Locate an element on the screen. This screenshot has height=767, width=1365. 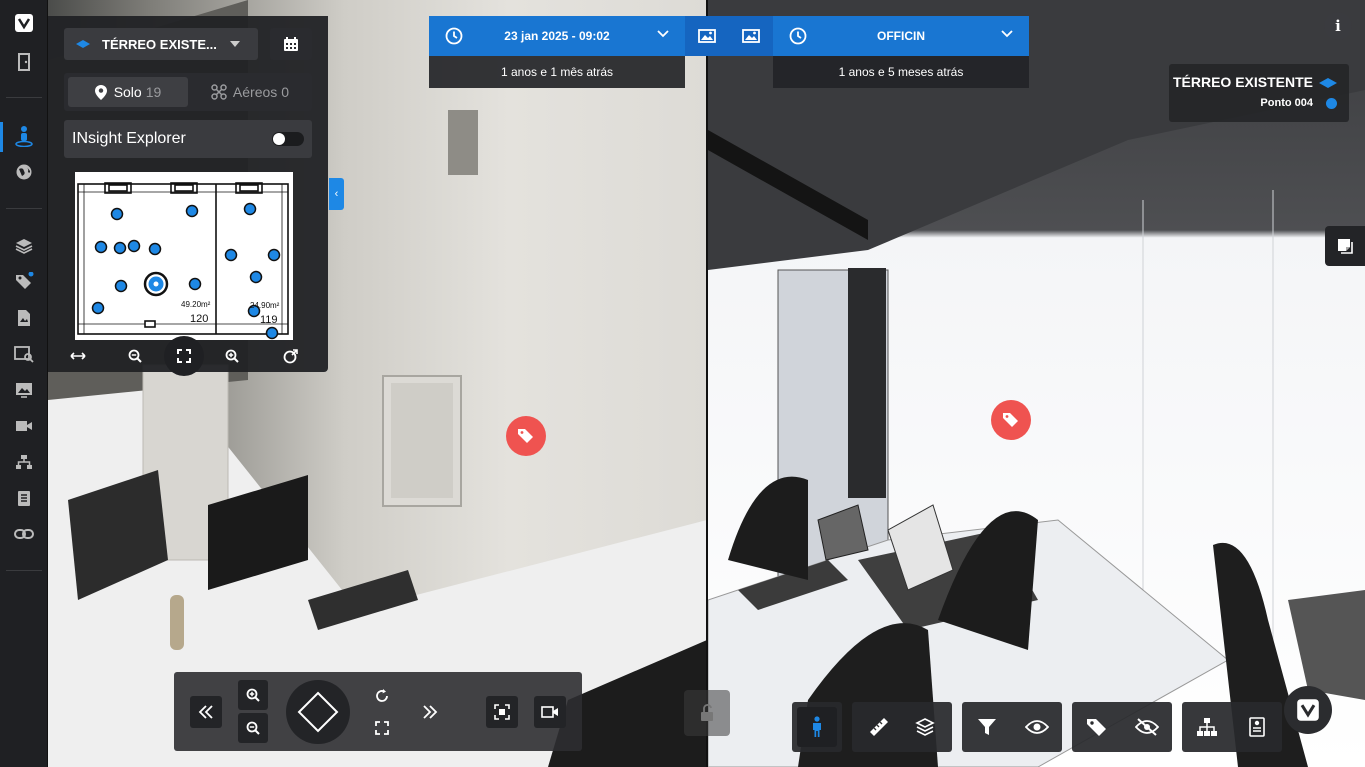
zoom-in-icon is located at coordinates (232, 356).